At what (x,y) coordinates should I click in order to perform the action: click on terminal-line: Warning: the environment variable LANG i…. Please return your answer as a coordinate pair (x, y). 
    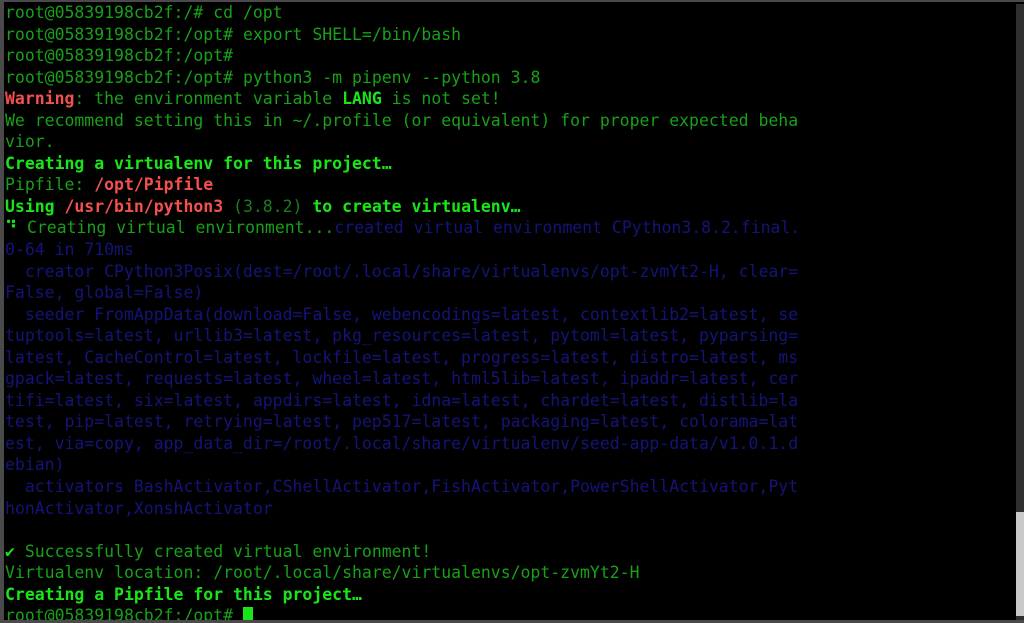
    Looking at the image, I should click on (510, 99).